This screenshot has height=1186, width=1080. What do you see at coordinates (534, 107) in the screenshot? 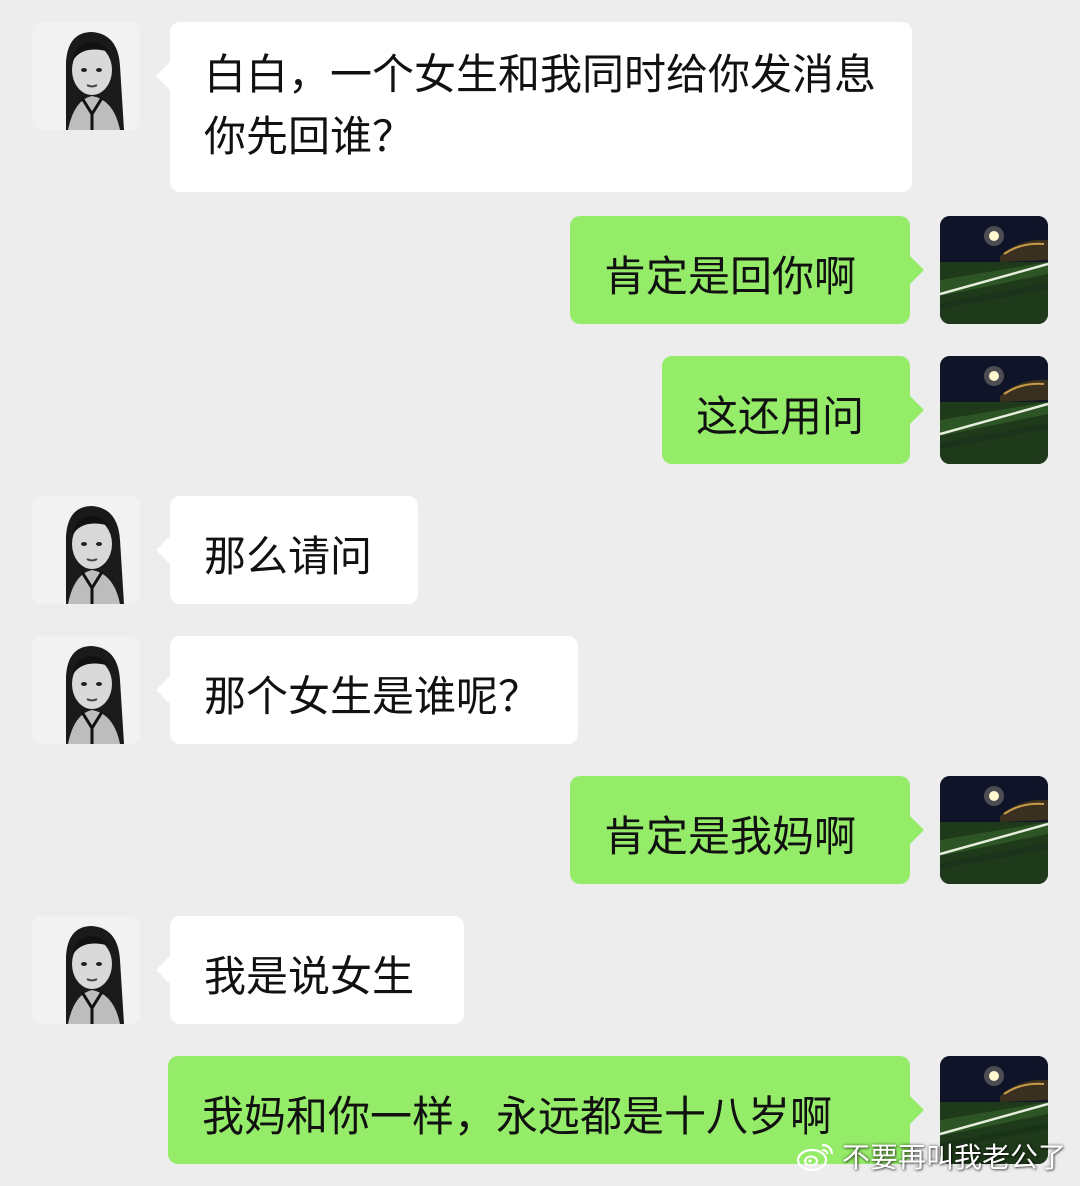
I see `message-bubble-incoming: 白白，一个女生和我同时给你发消息你先回谁？` at bounding box center [534, 107].